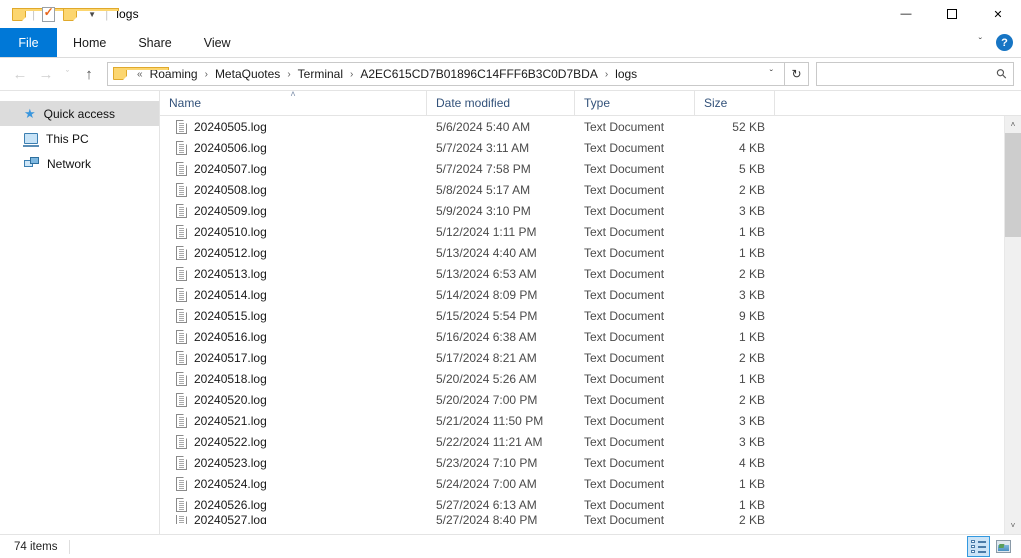 The image size is (1021, 558). Describe the element at coordinates (247, 74) in the screenshot. I see `breadcrumb-item-metaquotes: MetaQuotes` at that location.